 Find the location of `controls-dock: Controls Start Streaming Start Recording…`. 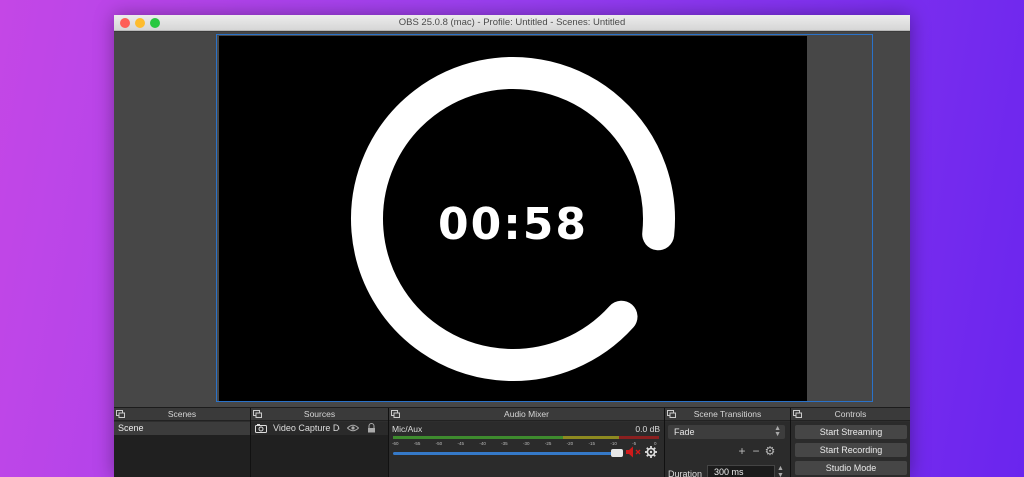

controls-dock: Controls Start Streaming Start Recording… is located at coordinates (850, 442).